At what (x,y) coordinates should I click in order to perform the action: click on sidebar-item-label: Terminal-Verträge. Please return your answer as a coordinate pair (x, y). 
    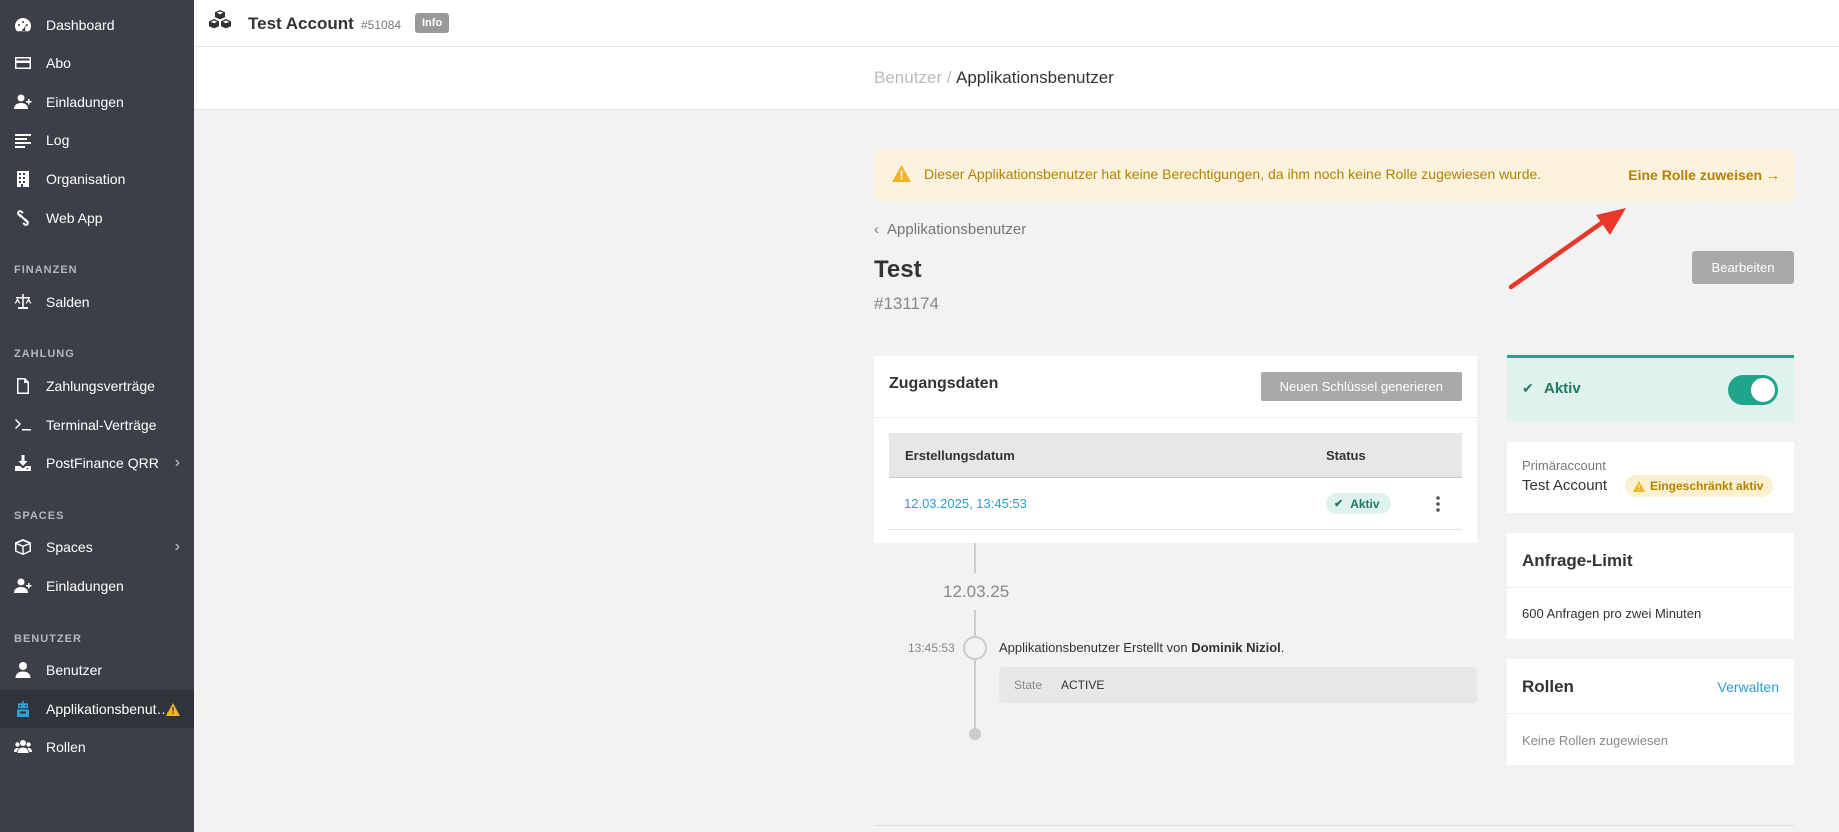
    Looking at the image, I should click on (101, 425).